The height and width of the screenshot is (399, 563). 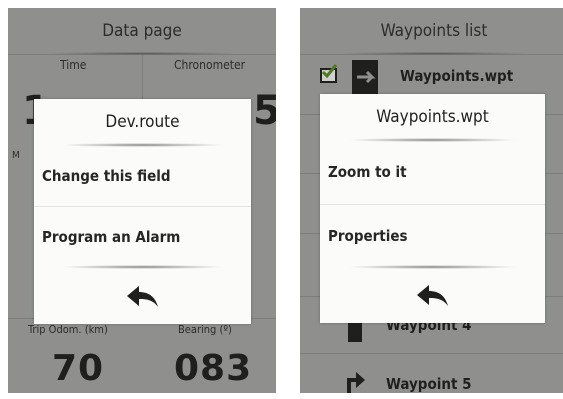 I want to click on dialog-title: Waypoints.wpt, so click(x=432, y=117).